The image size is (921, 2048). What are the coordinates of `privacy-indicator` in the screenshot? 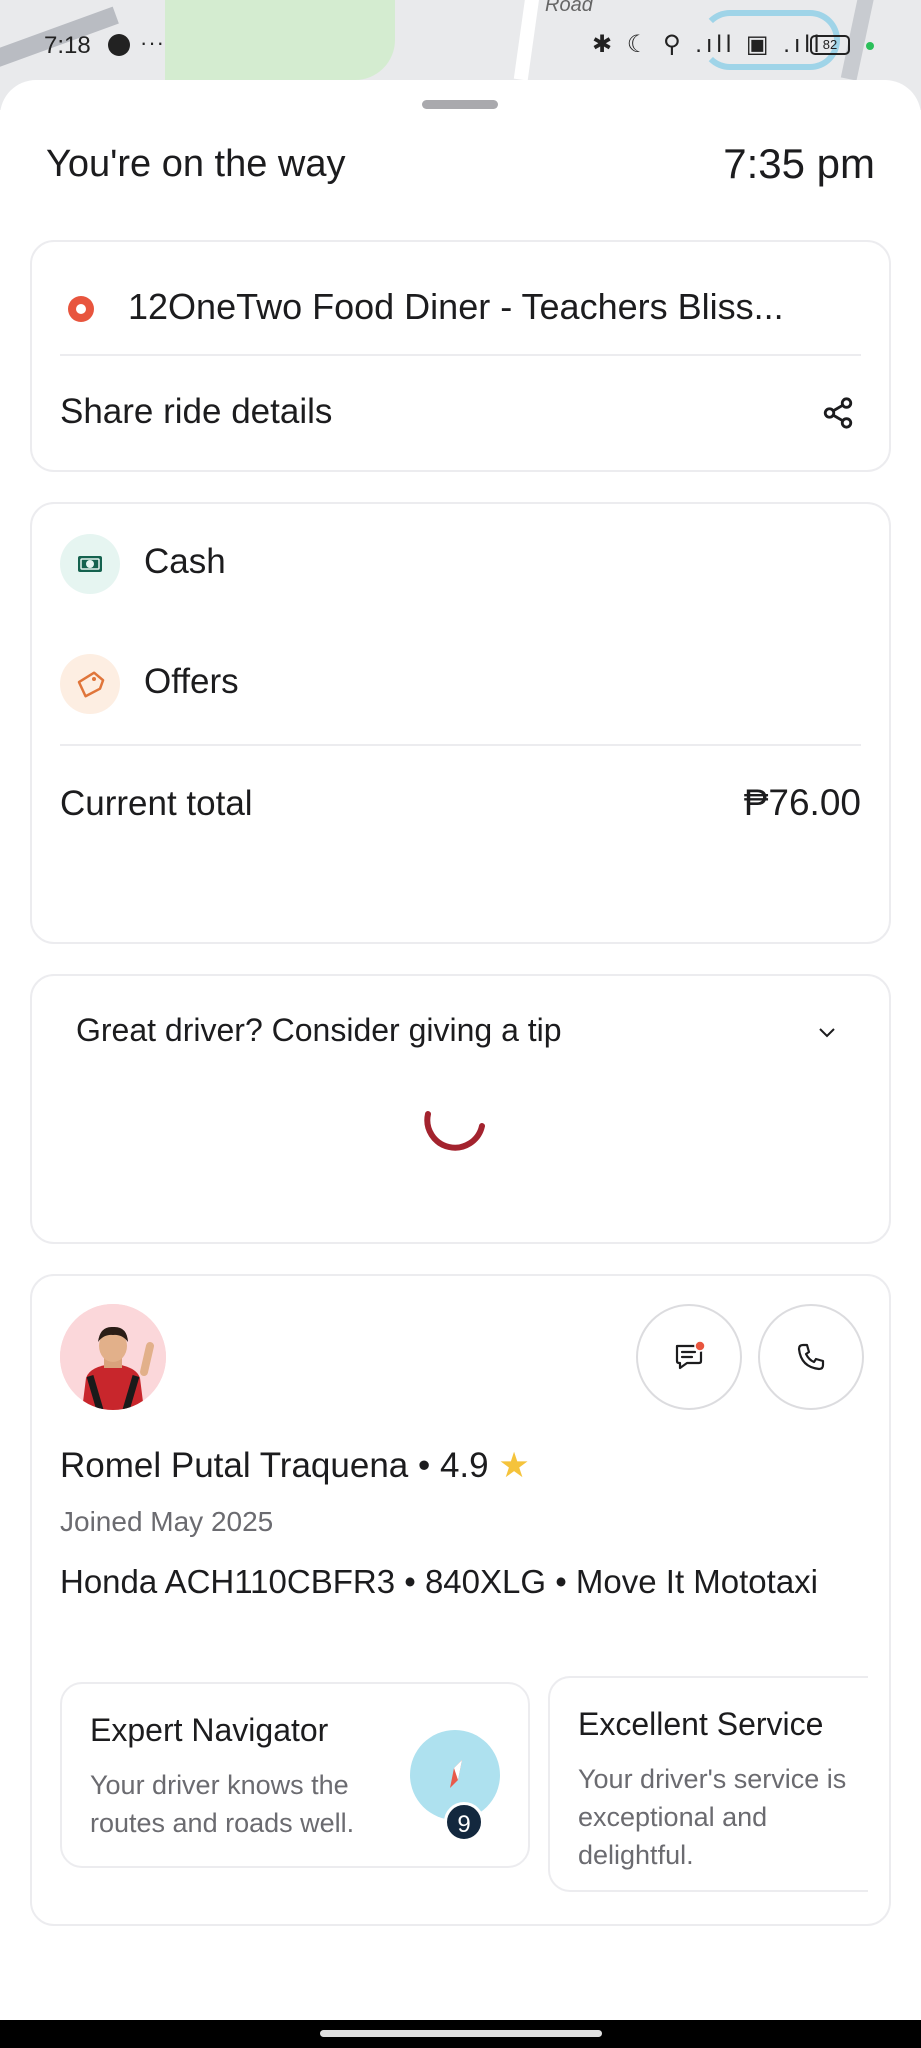 It's located at (870, 46).